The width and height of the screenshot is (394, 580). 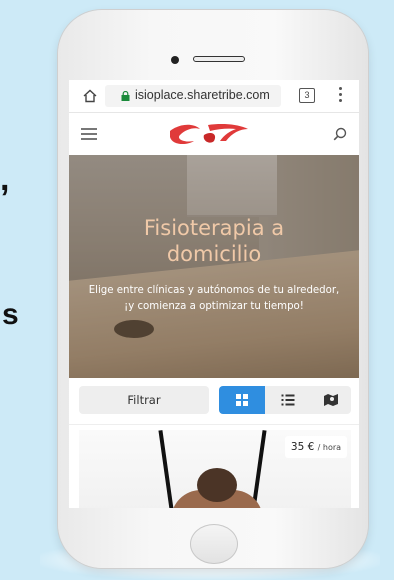 I want to click on price-value: 35 €, so click(x=302, y=447).